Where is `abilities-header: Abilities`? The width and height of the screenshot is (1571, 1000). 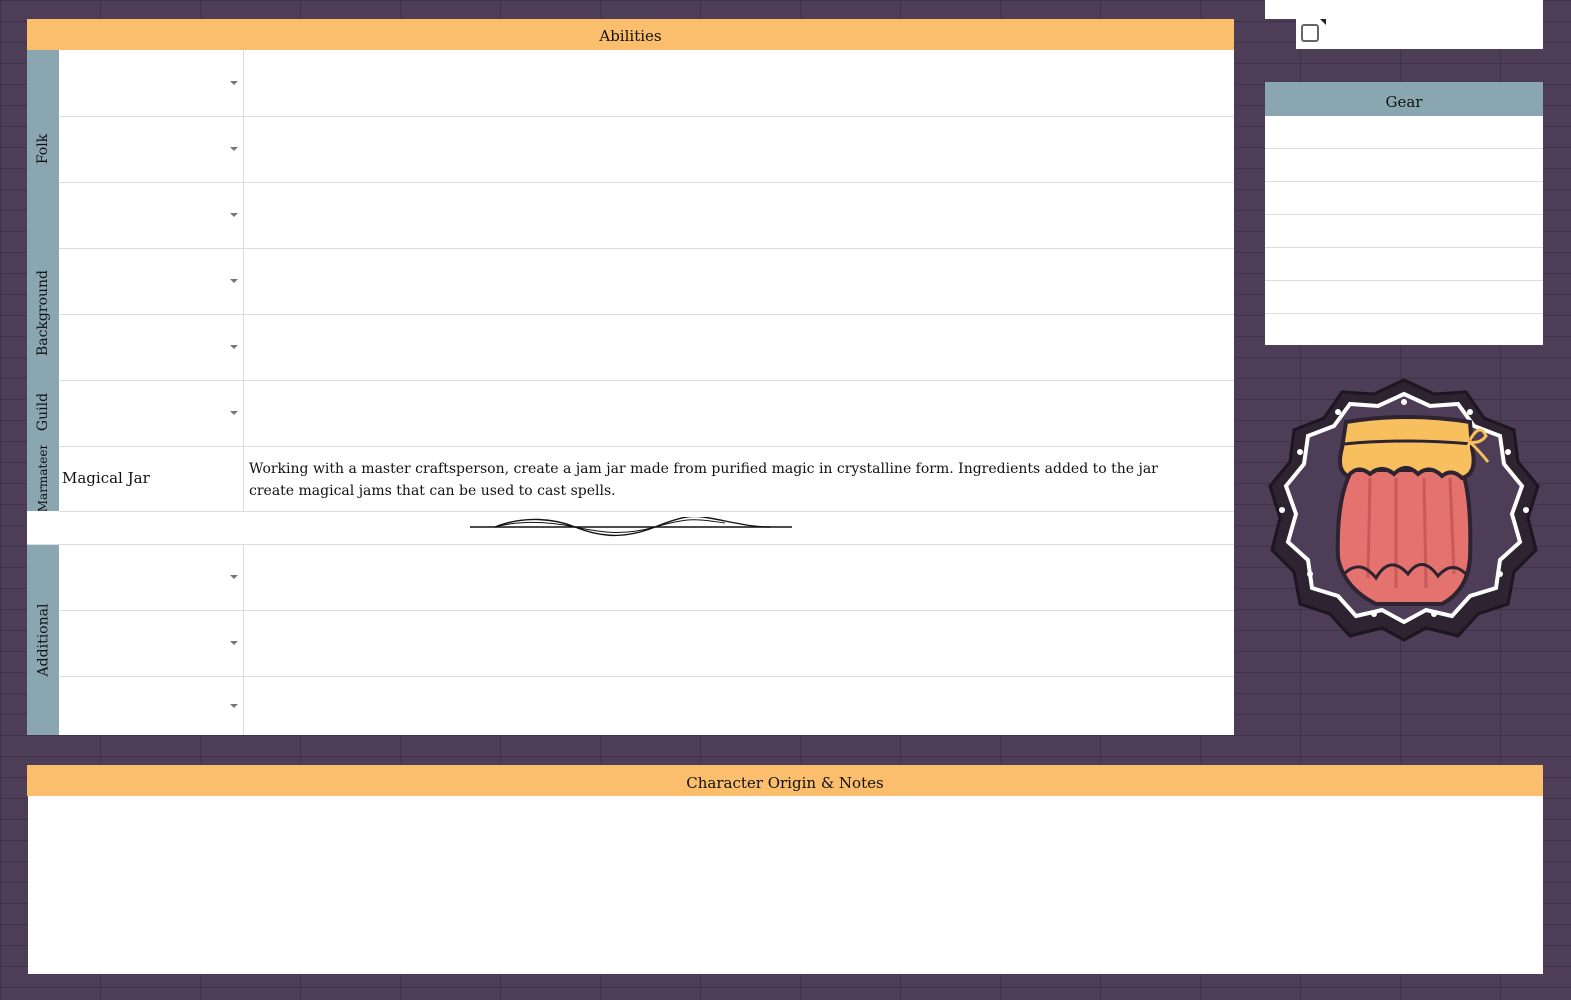
abilities-header: Abilities is located at coordinates (630, 34).